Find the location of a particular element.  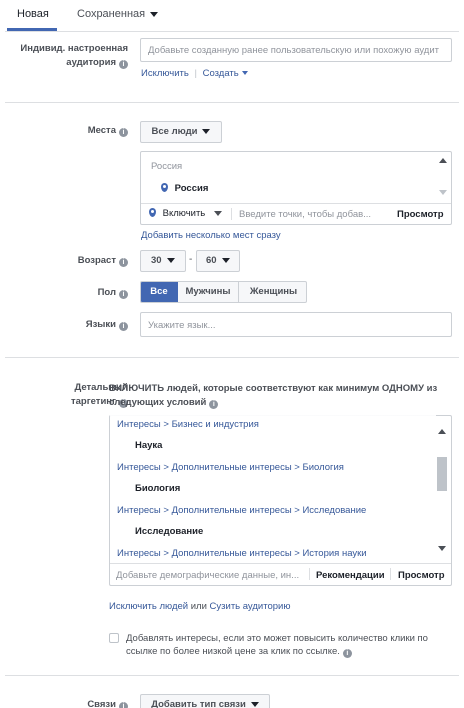

or-text: или is located at coordinates (198, 606).